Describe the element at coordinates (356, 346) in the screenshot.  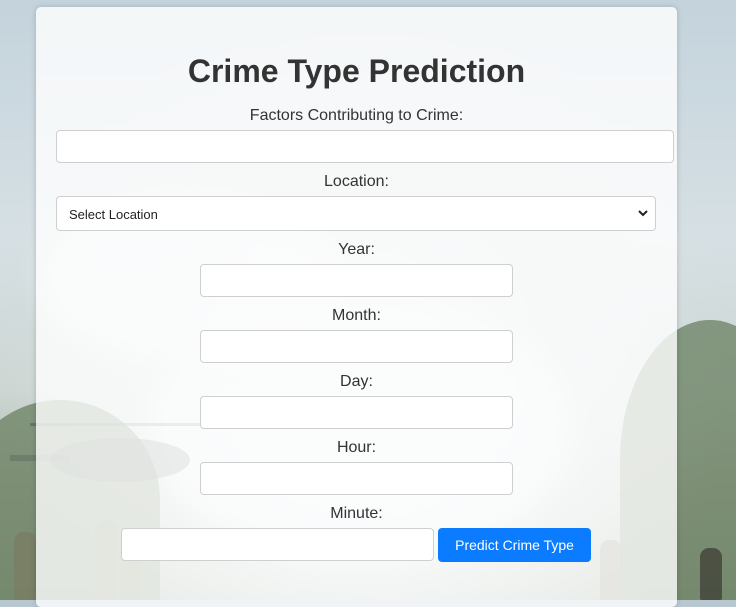
I see `month-input` at that location.